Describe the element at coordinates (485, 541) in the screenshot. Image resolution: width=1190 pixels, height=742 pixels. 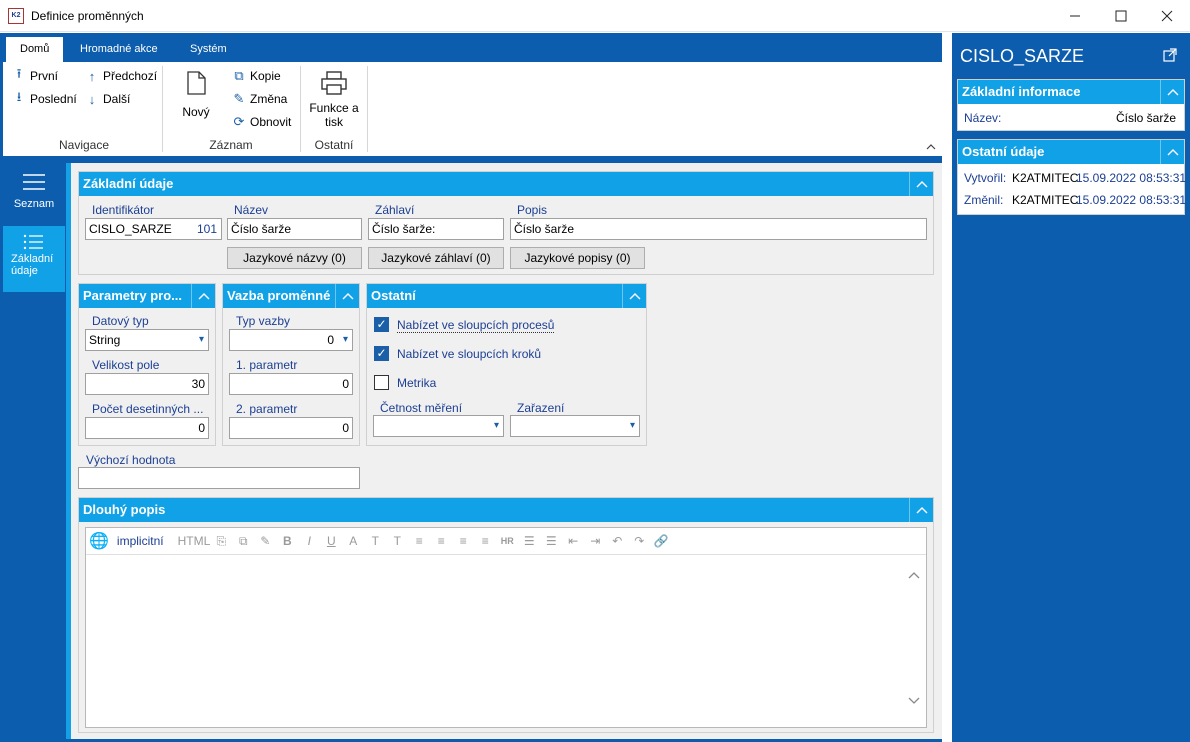
I see `justify-icon: ≡` at that location.